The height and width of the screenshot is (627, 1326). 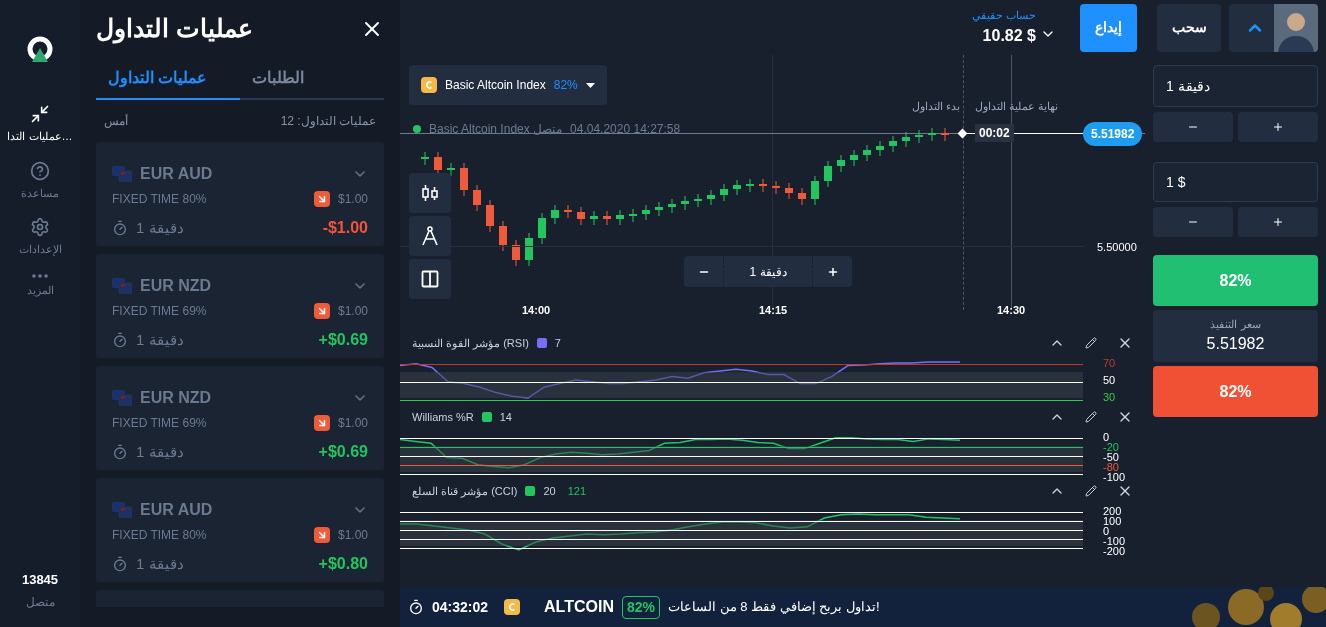 What do you see at coordinates (1235, 182) in the screenshot?
I see `amount-field: 1 $` at bounding box center [1235, 182].